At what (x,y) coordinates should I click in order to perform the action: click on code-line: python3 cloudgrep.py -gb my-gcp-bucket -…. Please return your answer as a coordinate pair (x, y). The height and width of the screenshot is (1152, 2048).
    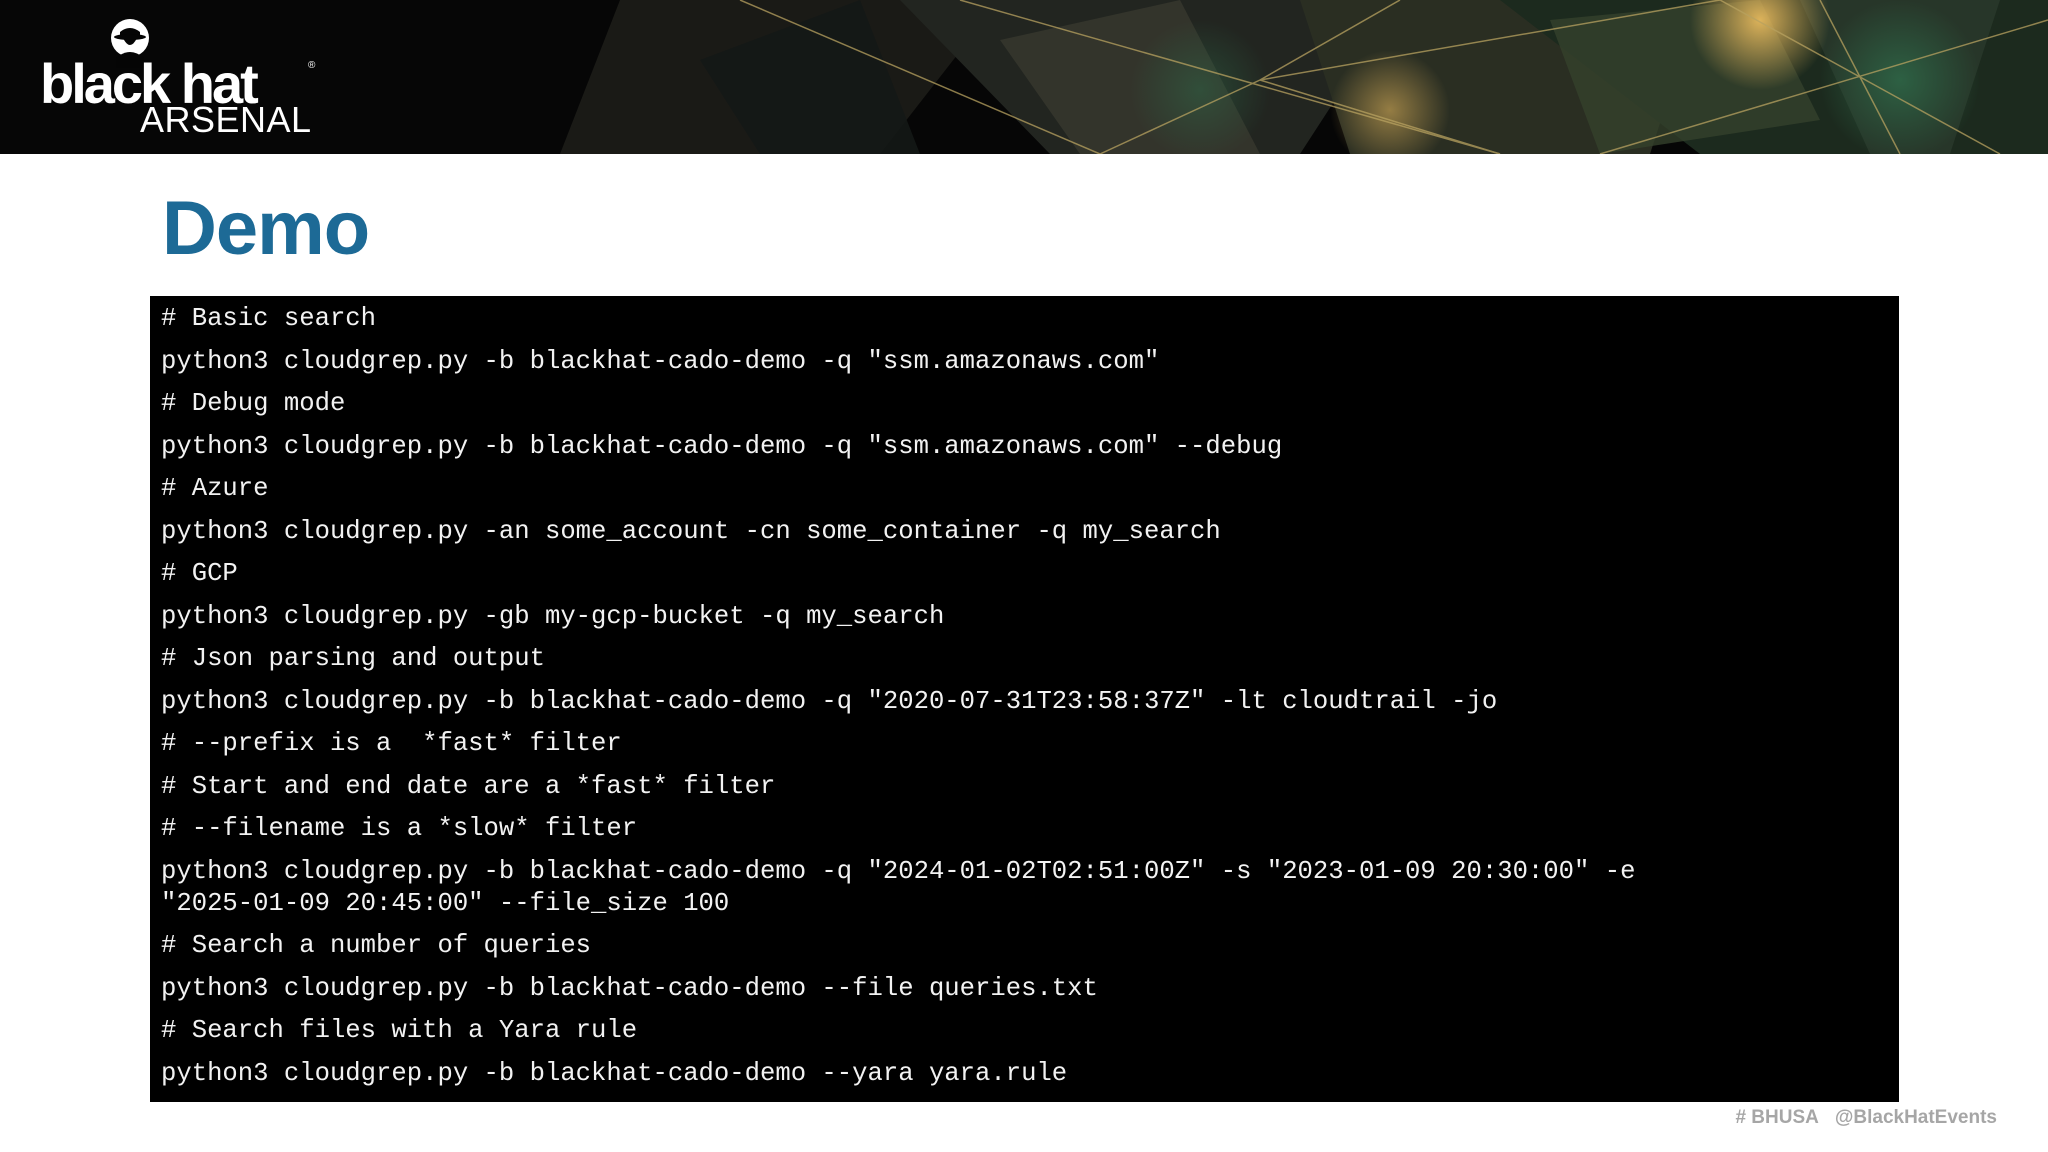
    Looking at the image, I should click on (553, 616).